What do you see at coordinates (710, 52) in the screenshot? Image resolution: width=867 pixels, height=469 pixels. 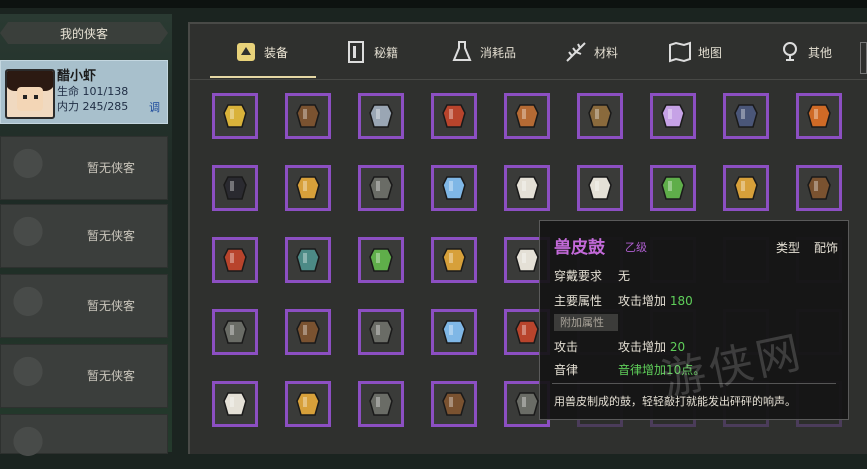 I see `tab-label: 地图` at bounding box center [710, 52].